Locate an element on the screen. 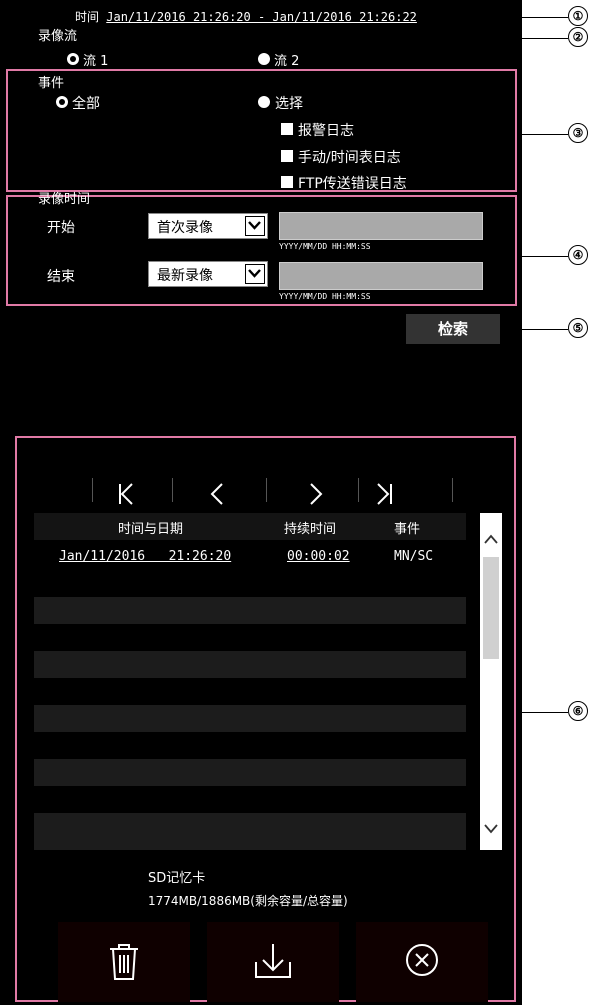  last-page-icon is located at coordinates (386, 493).